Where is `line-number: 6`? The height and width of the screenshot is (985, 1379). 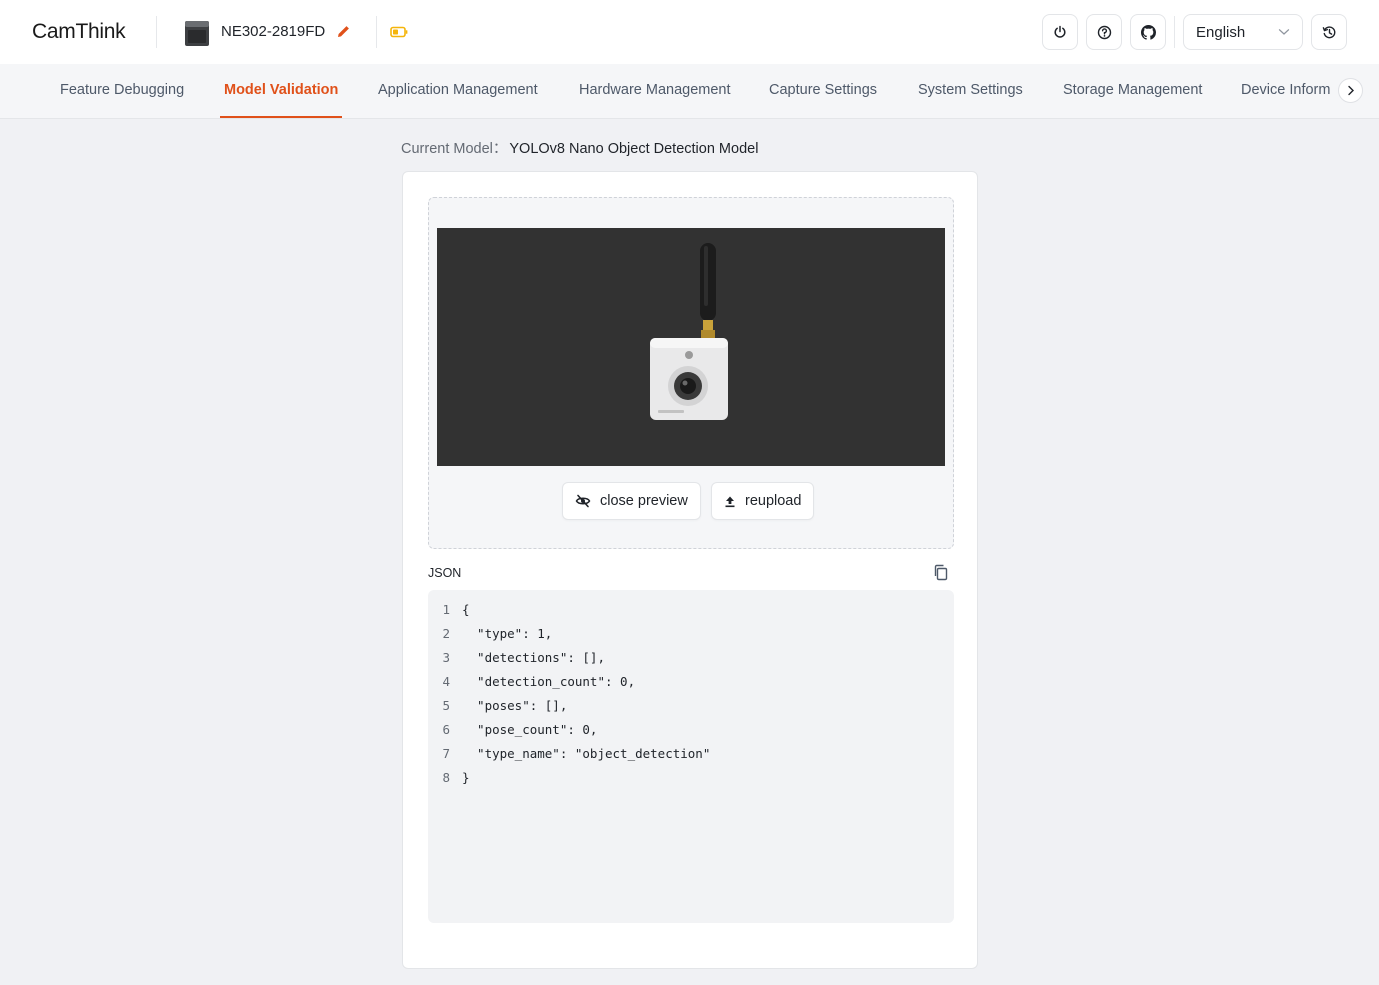
line-number: 6 is located at coordinates (446, 729).